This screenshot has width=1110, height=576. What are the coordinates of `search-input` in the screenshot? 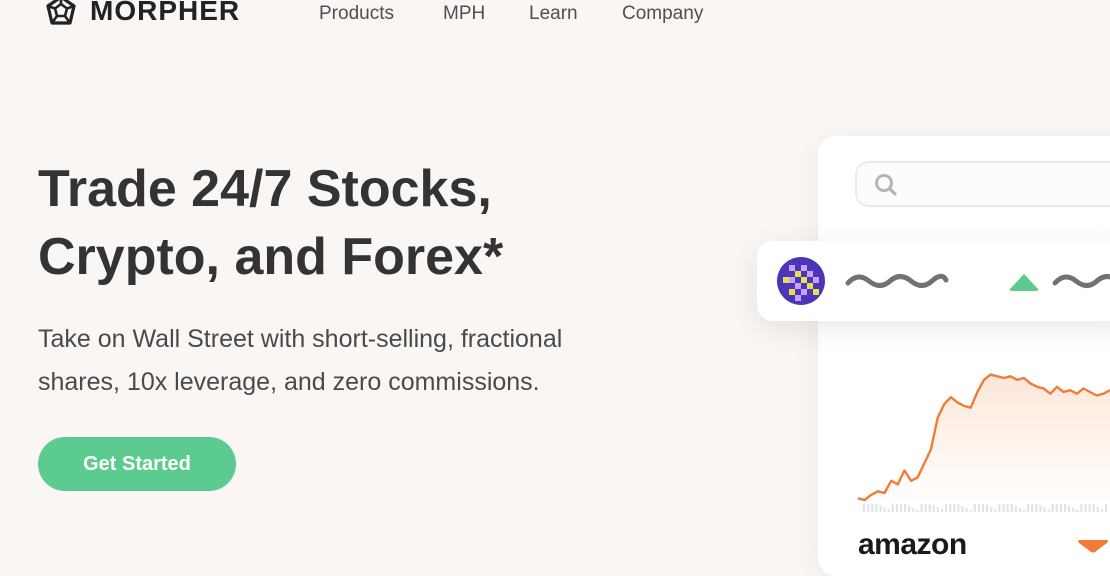 It's located at (982, 184).